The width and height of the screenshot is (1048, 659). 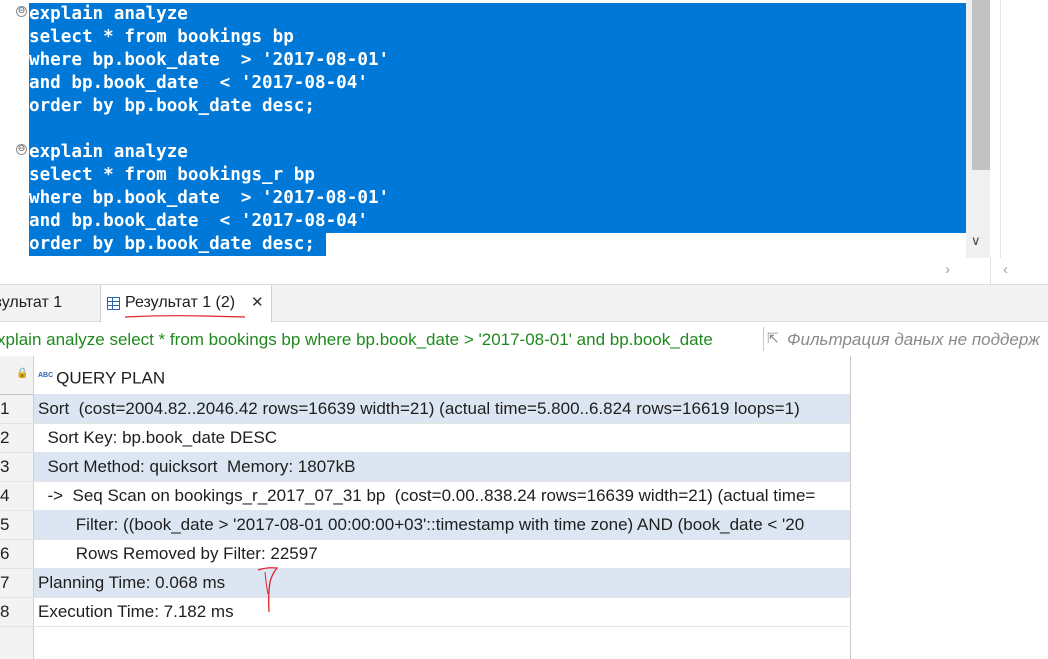 What do you see at coordinates (442, 466) in the screenshot?
I see `query-plan-cell: Sort Method: quicksort Memory: 1807kB` at bounding box center [442, 466].